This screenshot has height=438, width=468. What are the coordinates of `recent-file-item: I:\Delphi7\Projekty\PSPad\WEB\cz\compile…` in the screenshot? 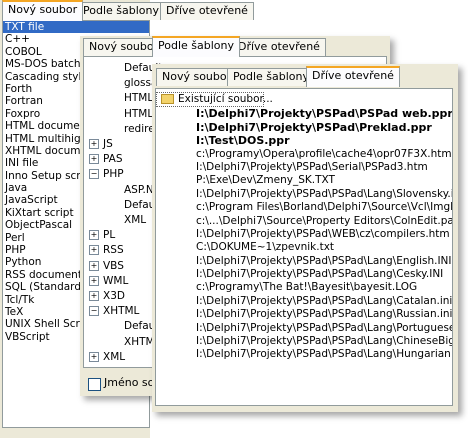 It's located at (314, 234).